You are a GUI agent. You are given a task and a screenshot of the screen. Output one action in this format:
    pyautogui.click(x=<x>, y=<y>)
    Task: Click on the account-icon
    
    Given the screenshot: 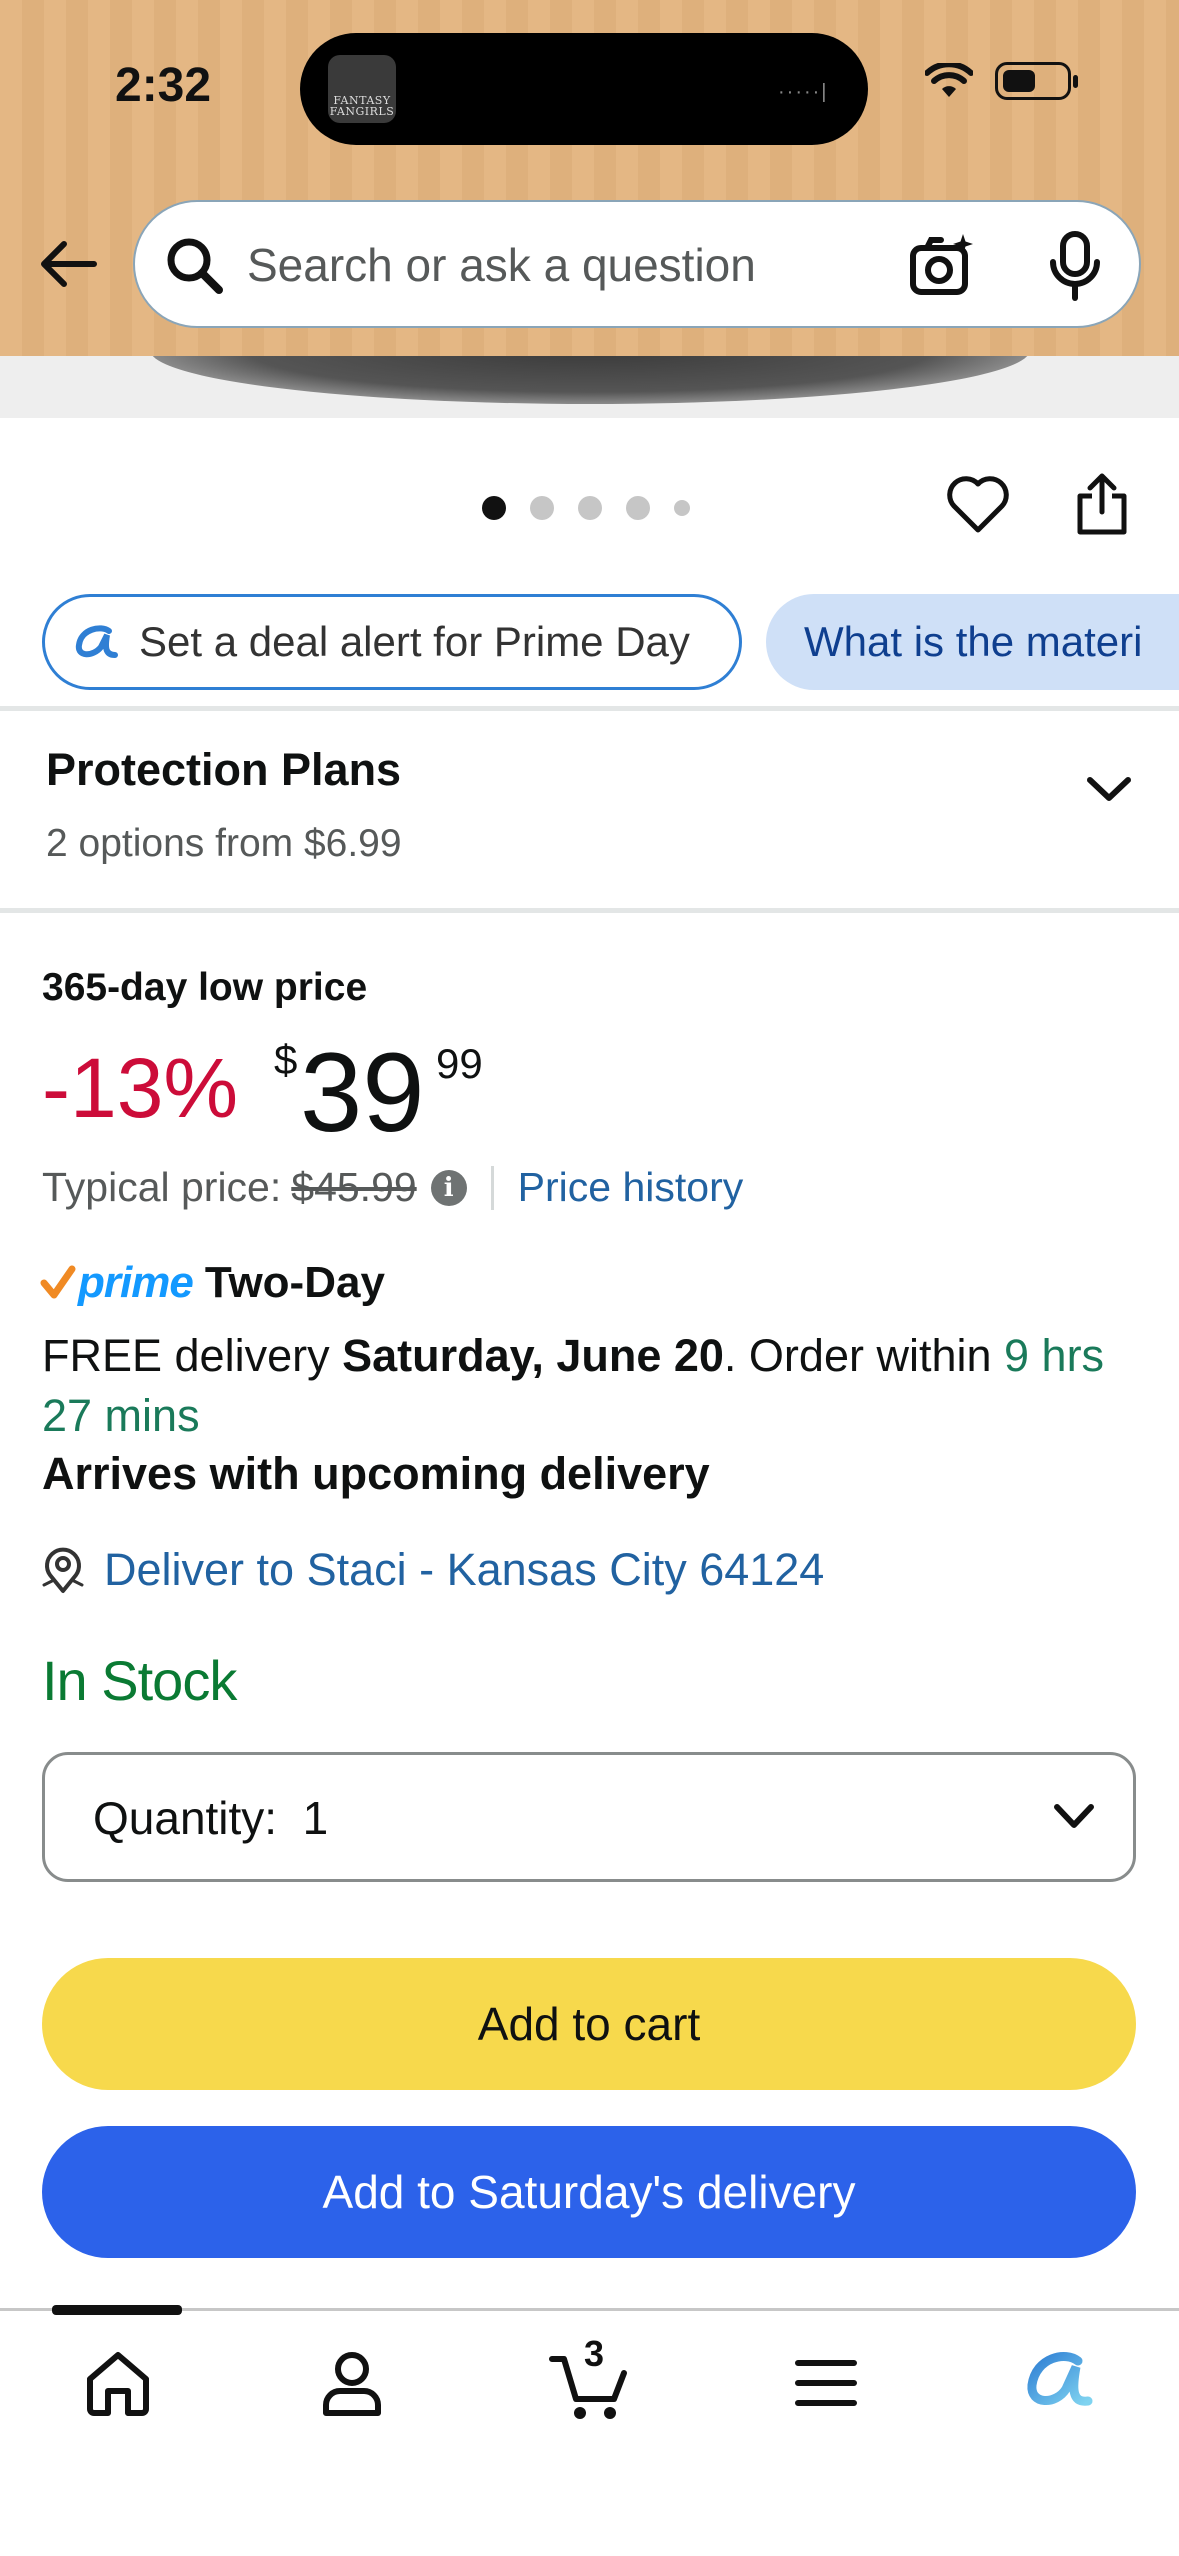 What is the action you would take?
    pyautogui.click(x=352, y=2383)
    